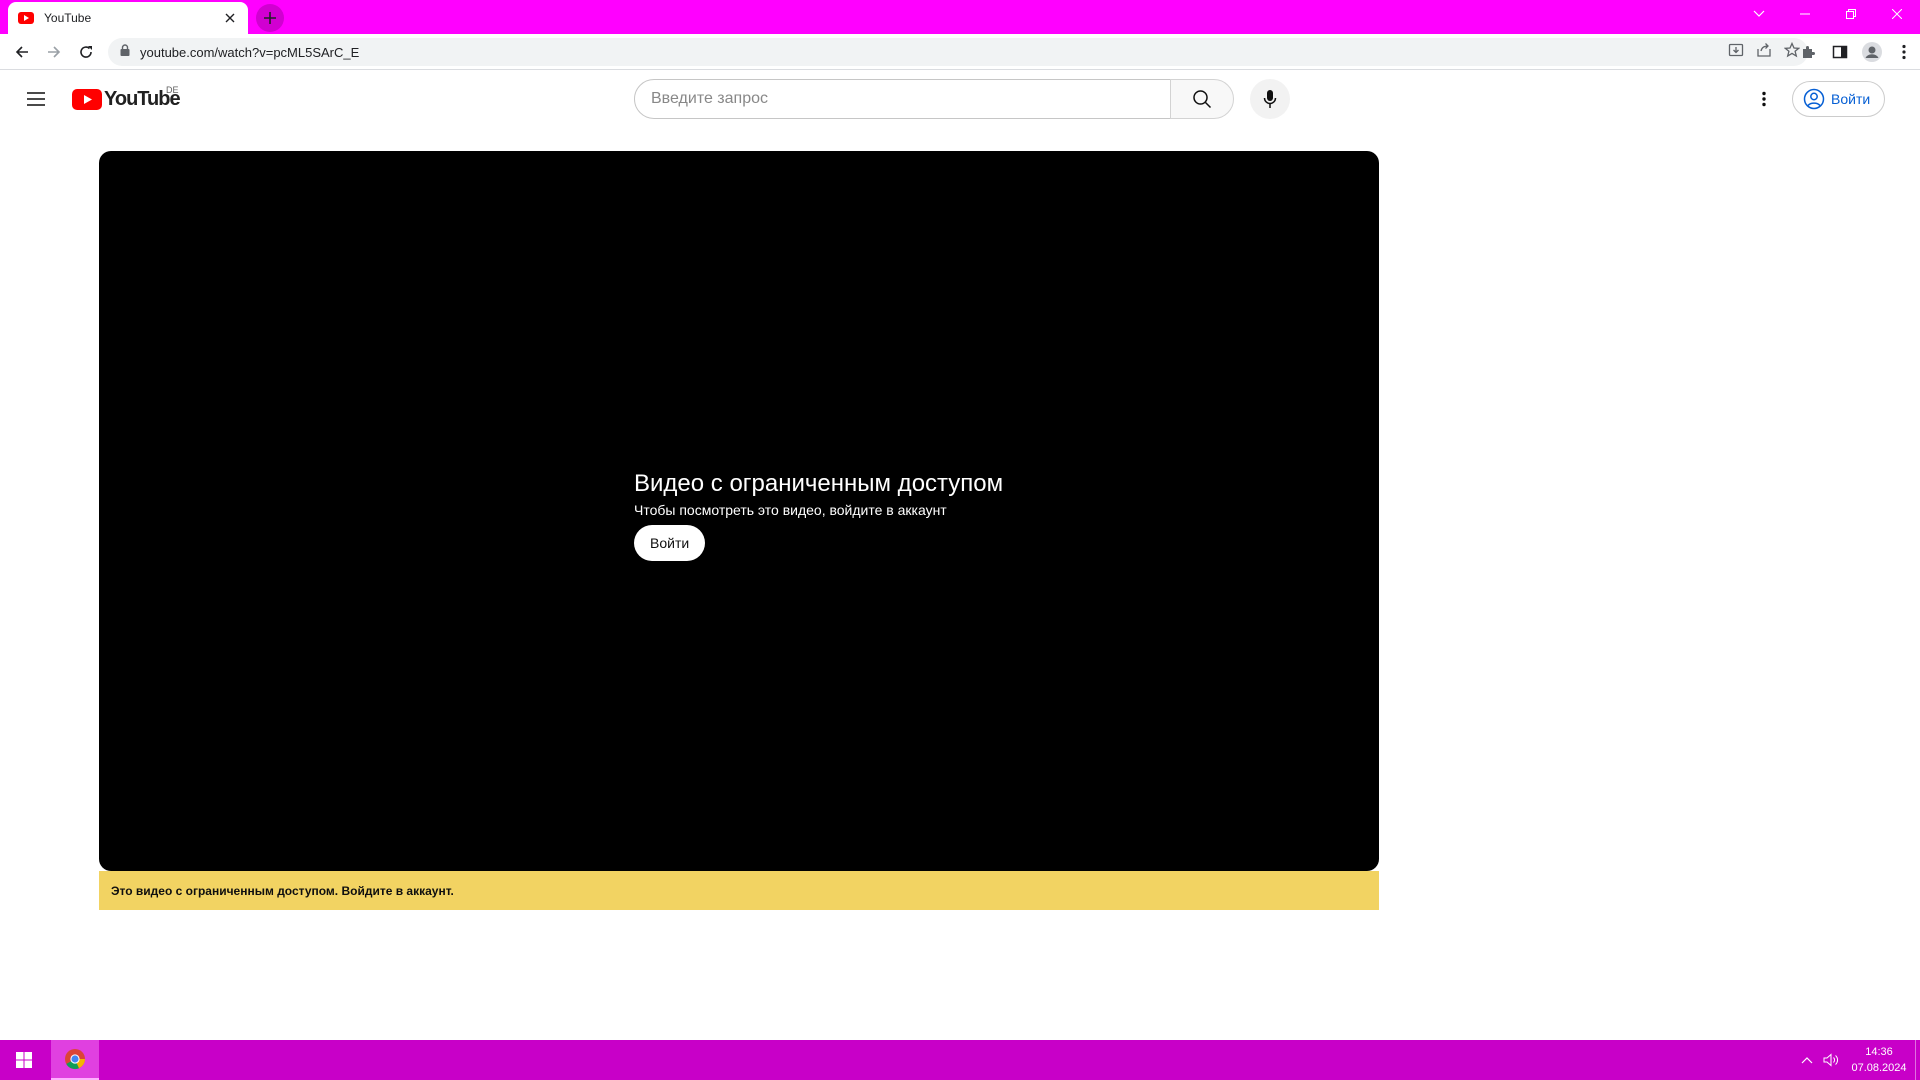 This screenshot has height=1080, width=1920. I want to click on search-button, so click(1202, 99).